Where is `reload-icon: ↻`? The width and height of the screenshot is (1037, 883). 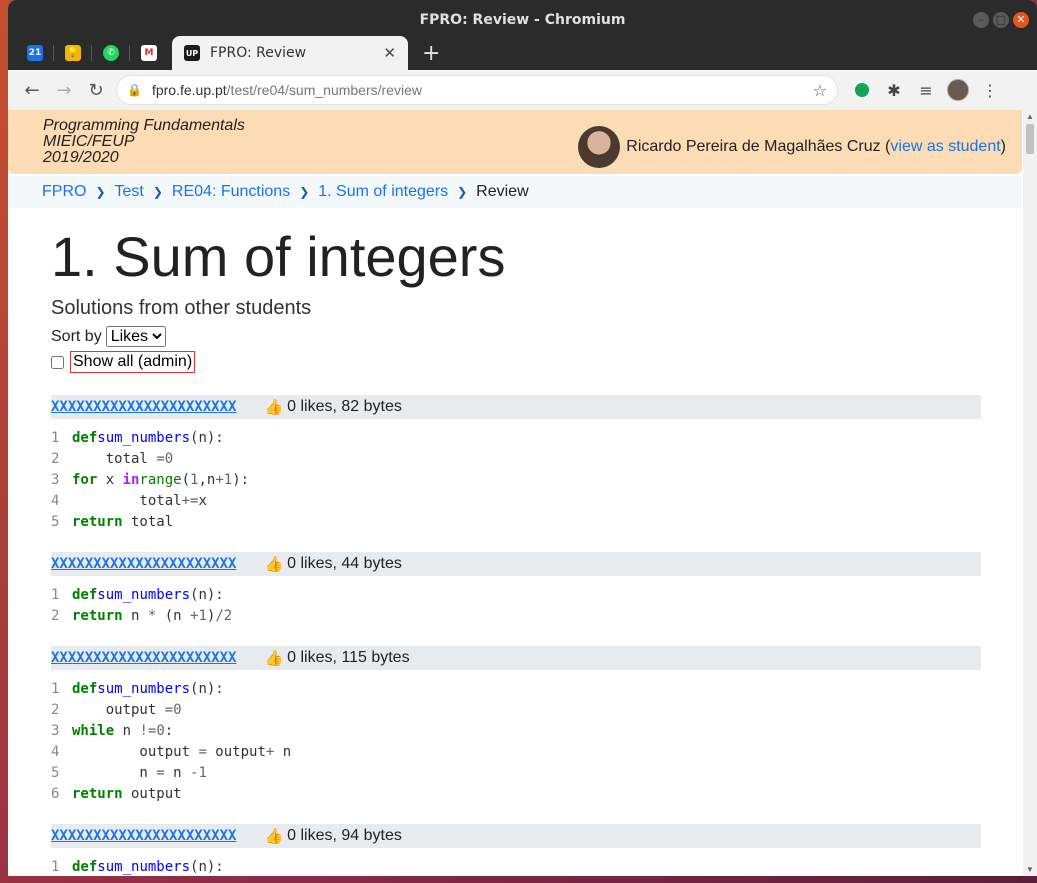
reload-icon: ↻ is located at coordinates (96, 90).